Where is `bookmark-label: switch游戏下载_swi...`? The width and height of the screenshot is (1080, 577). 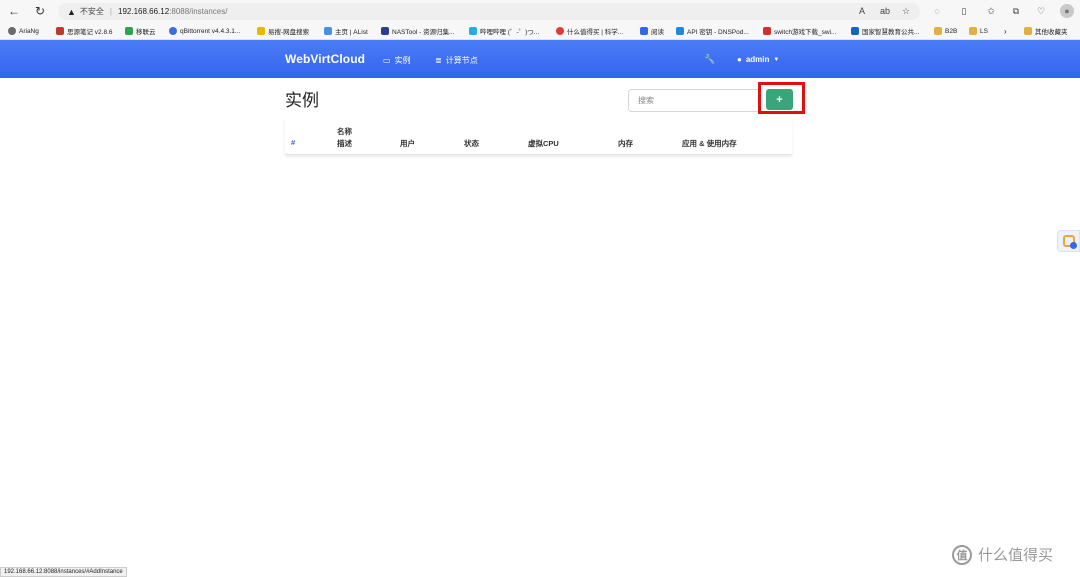
bookmark-label: switch游戏下载_swi... is located at coordinates (805, 32).